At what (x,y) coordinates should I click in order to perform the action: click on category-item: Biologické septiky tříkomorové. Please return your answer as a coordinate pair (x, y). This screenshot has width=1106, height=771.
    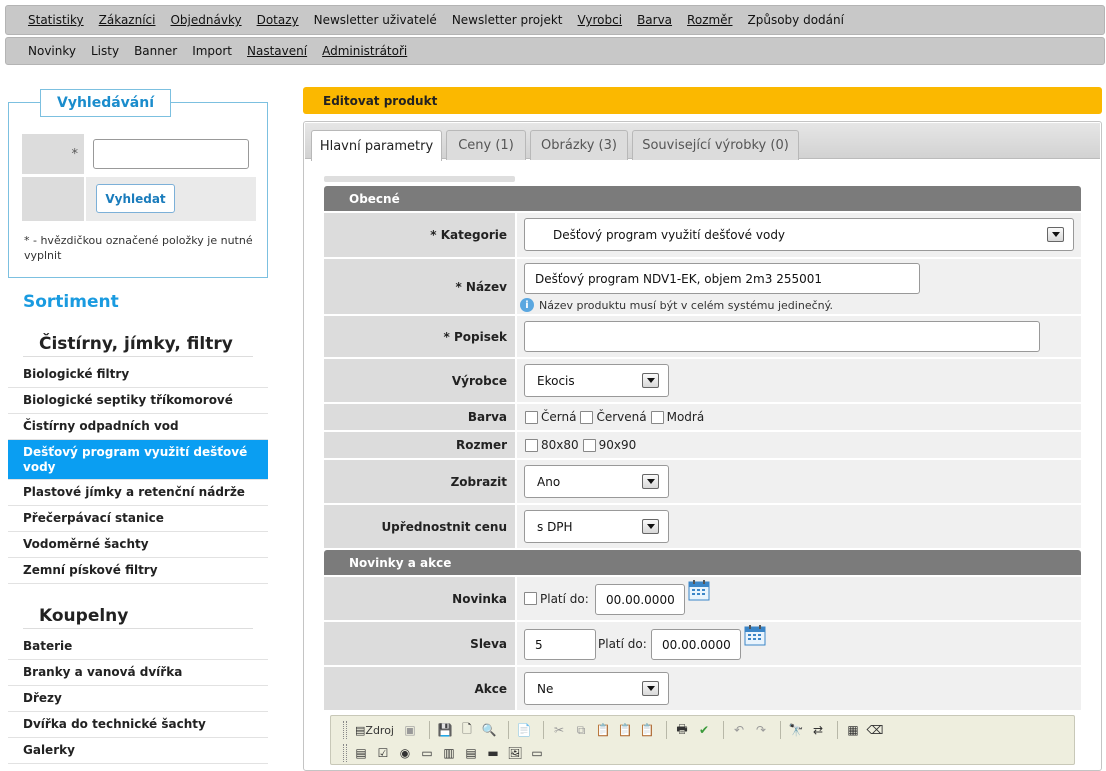
    Looking at the image, I should click on (138, 401).